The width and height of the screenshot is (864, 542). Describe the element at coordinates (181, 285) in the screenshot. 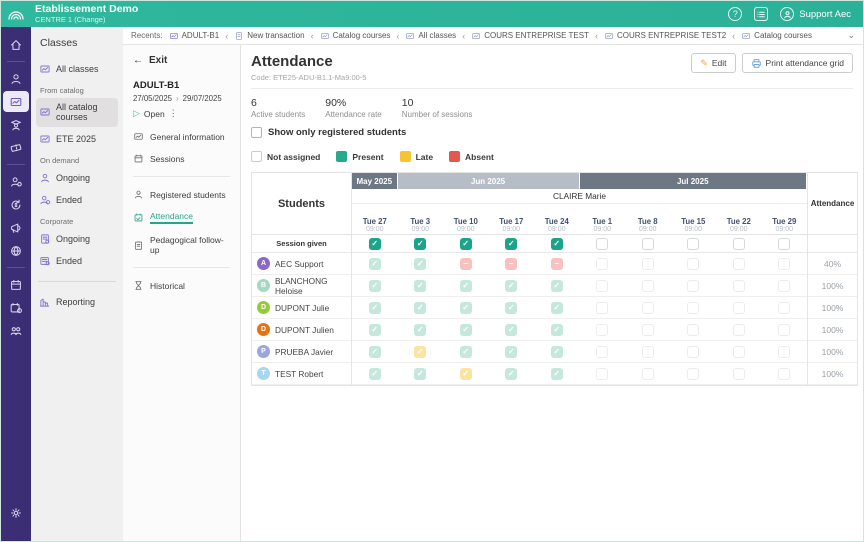

I see `menu-item-historical: Historical` at that location.